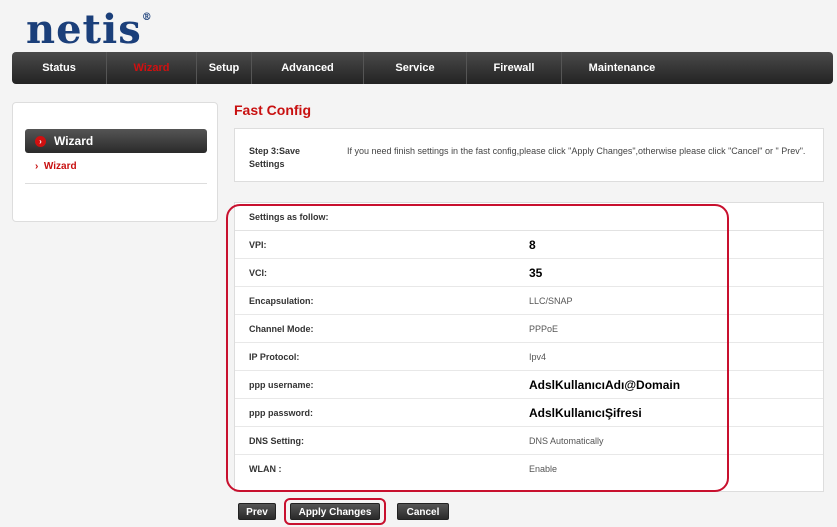 This screenshot has height=527, width=837. I want to click on row-label: WLAN :, so click(265, 469).